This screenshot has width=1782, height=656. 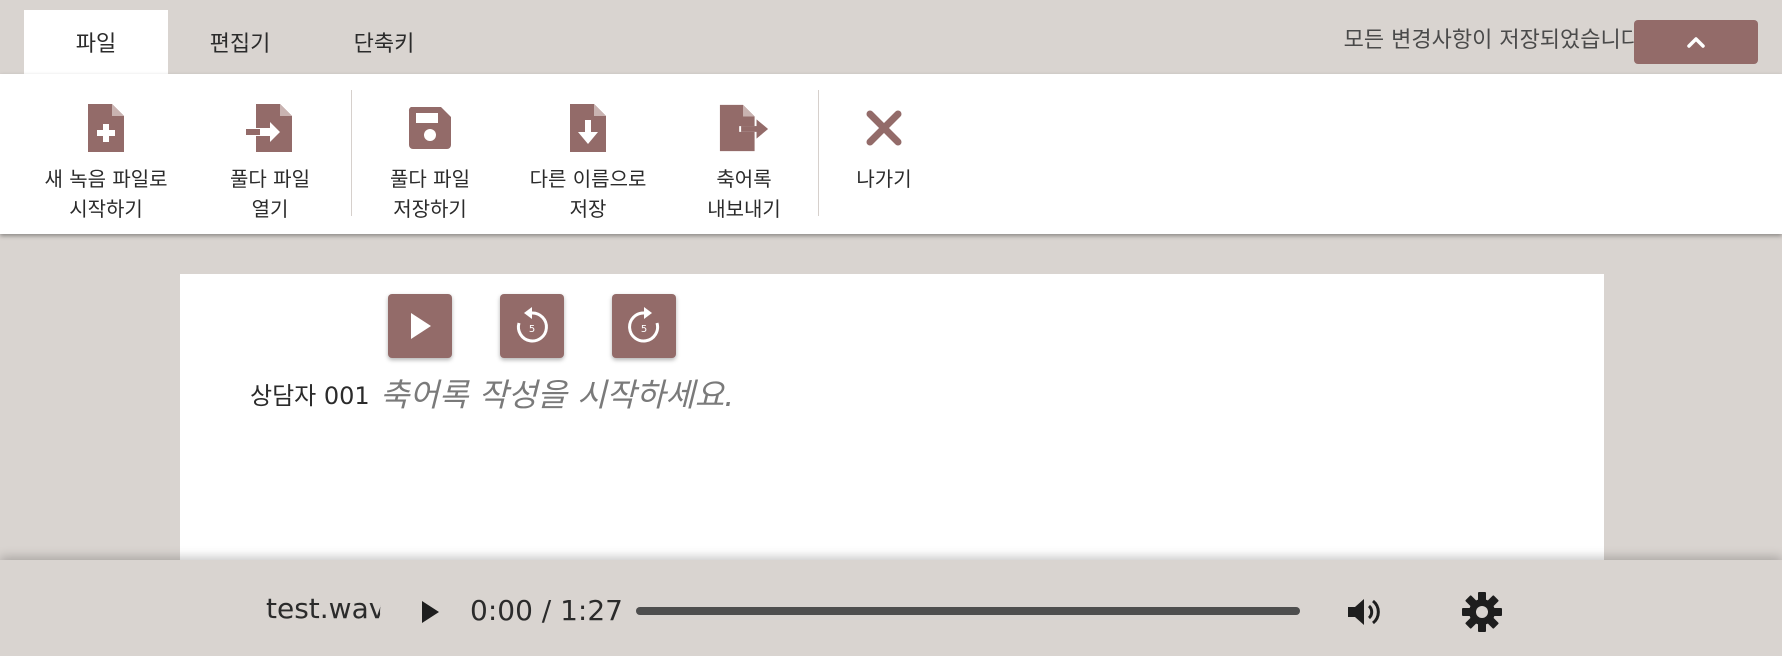 I want to click on forward-5-button: 5, so click(x=644, y=326).